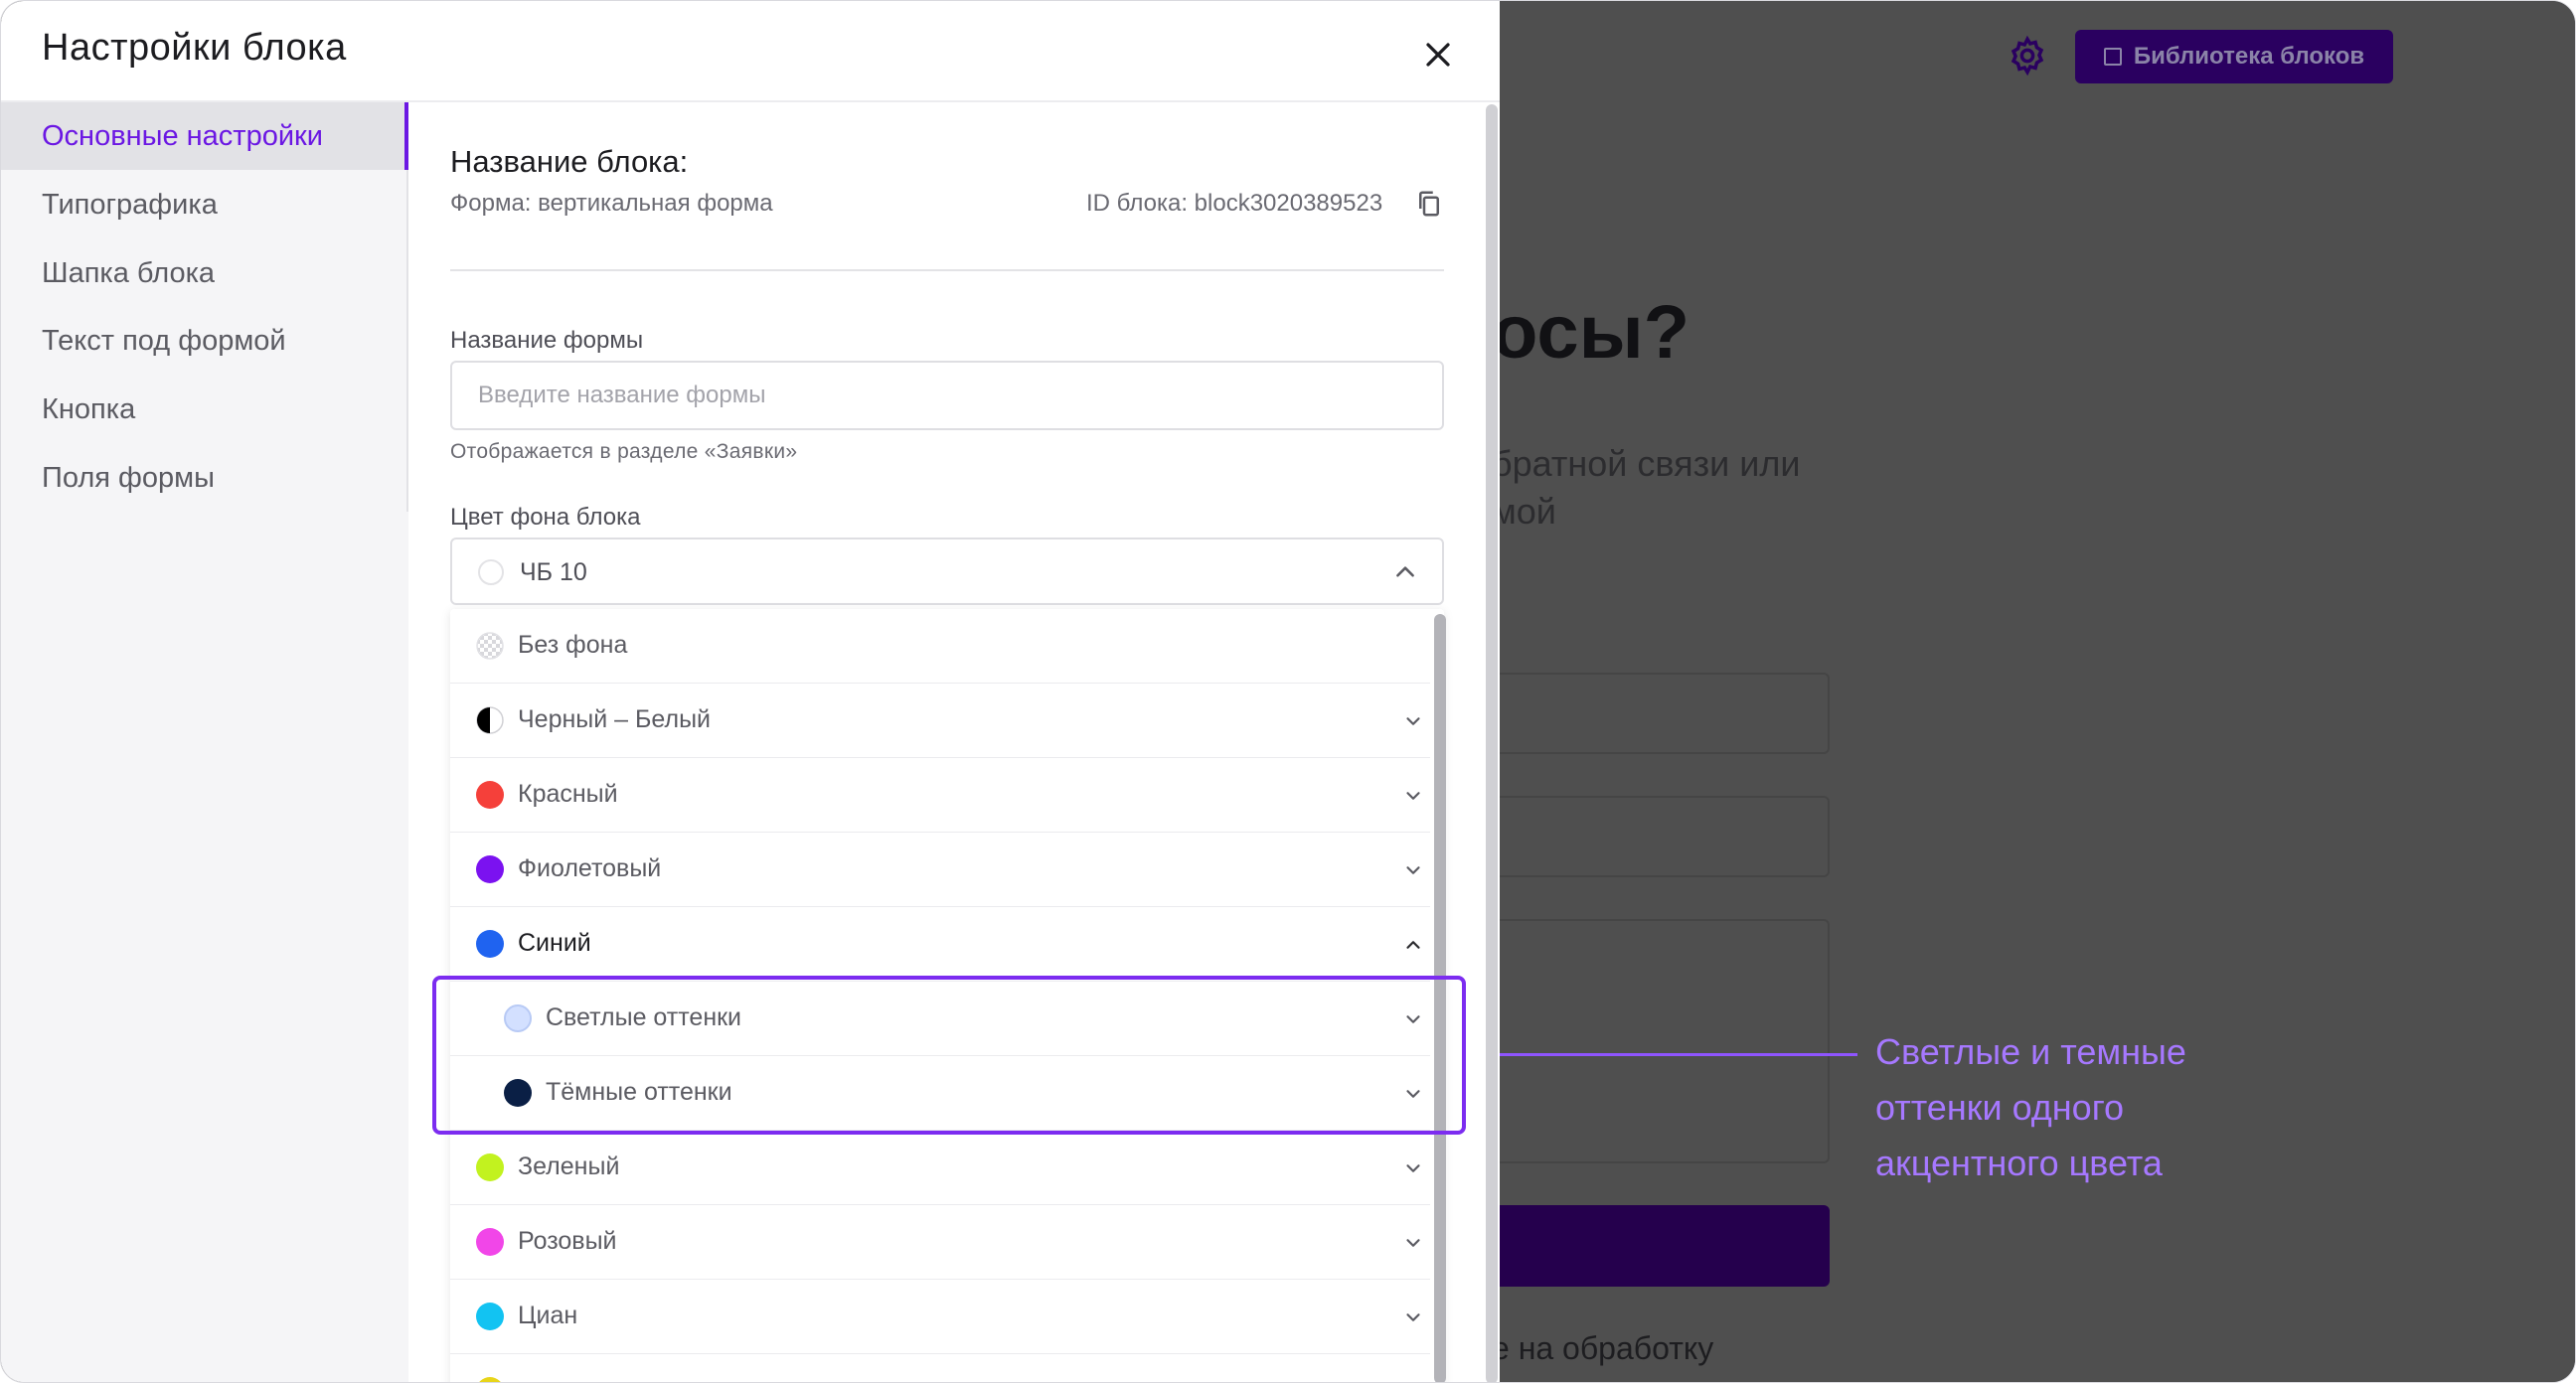 This screenshot has width=2576, height=1383. What do you see at coordinates (1429, 204) in the screenshot?
I see `copy-icon` at bounding box center [1429, 204].